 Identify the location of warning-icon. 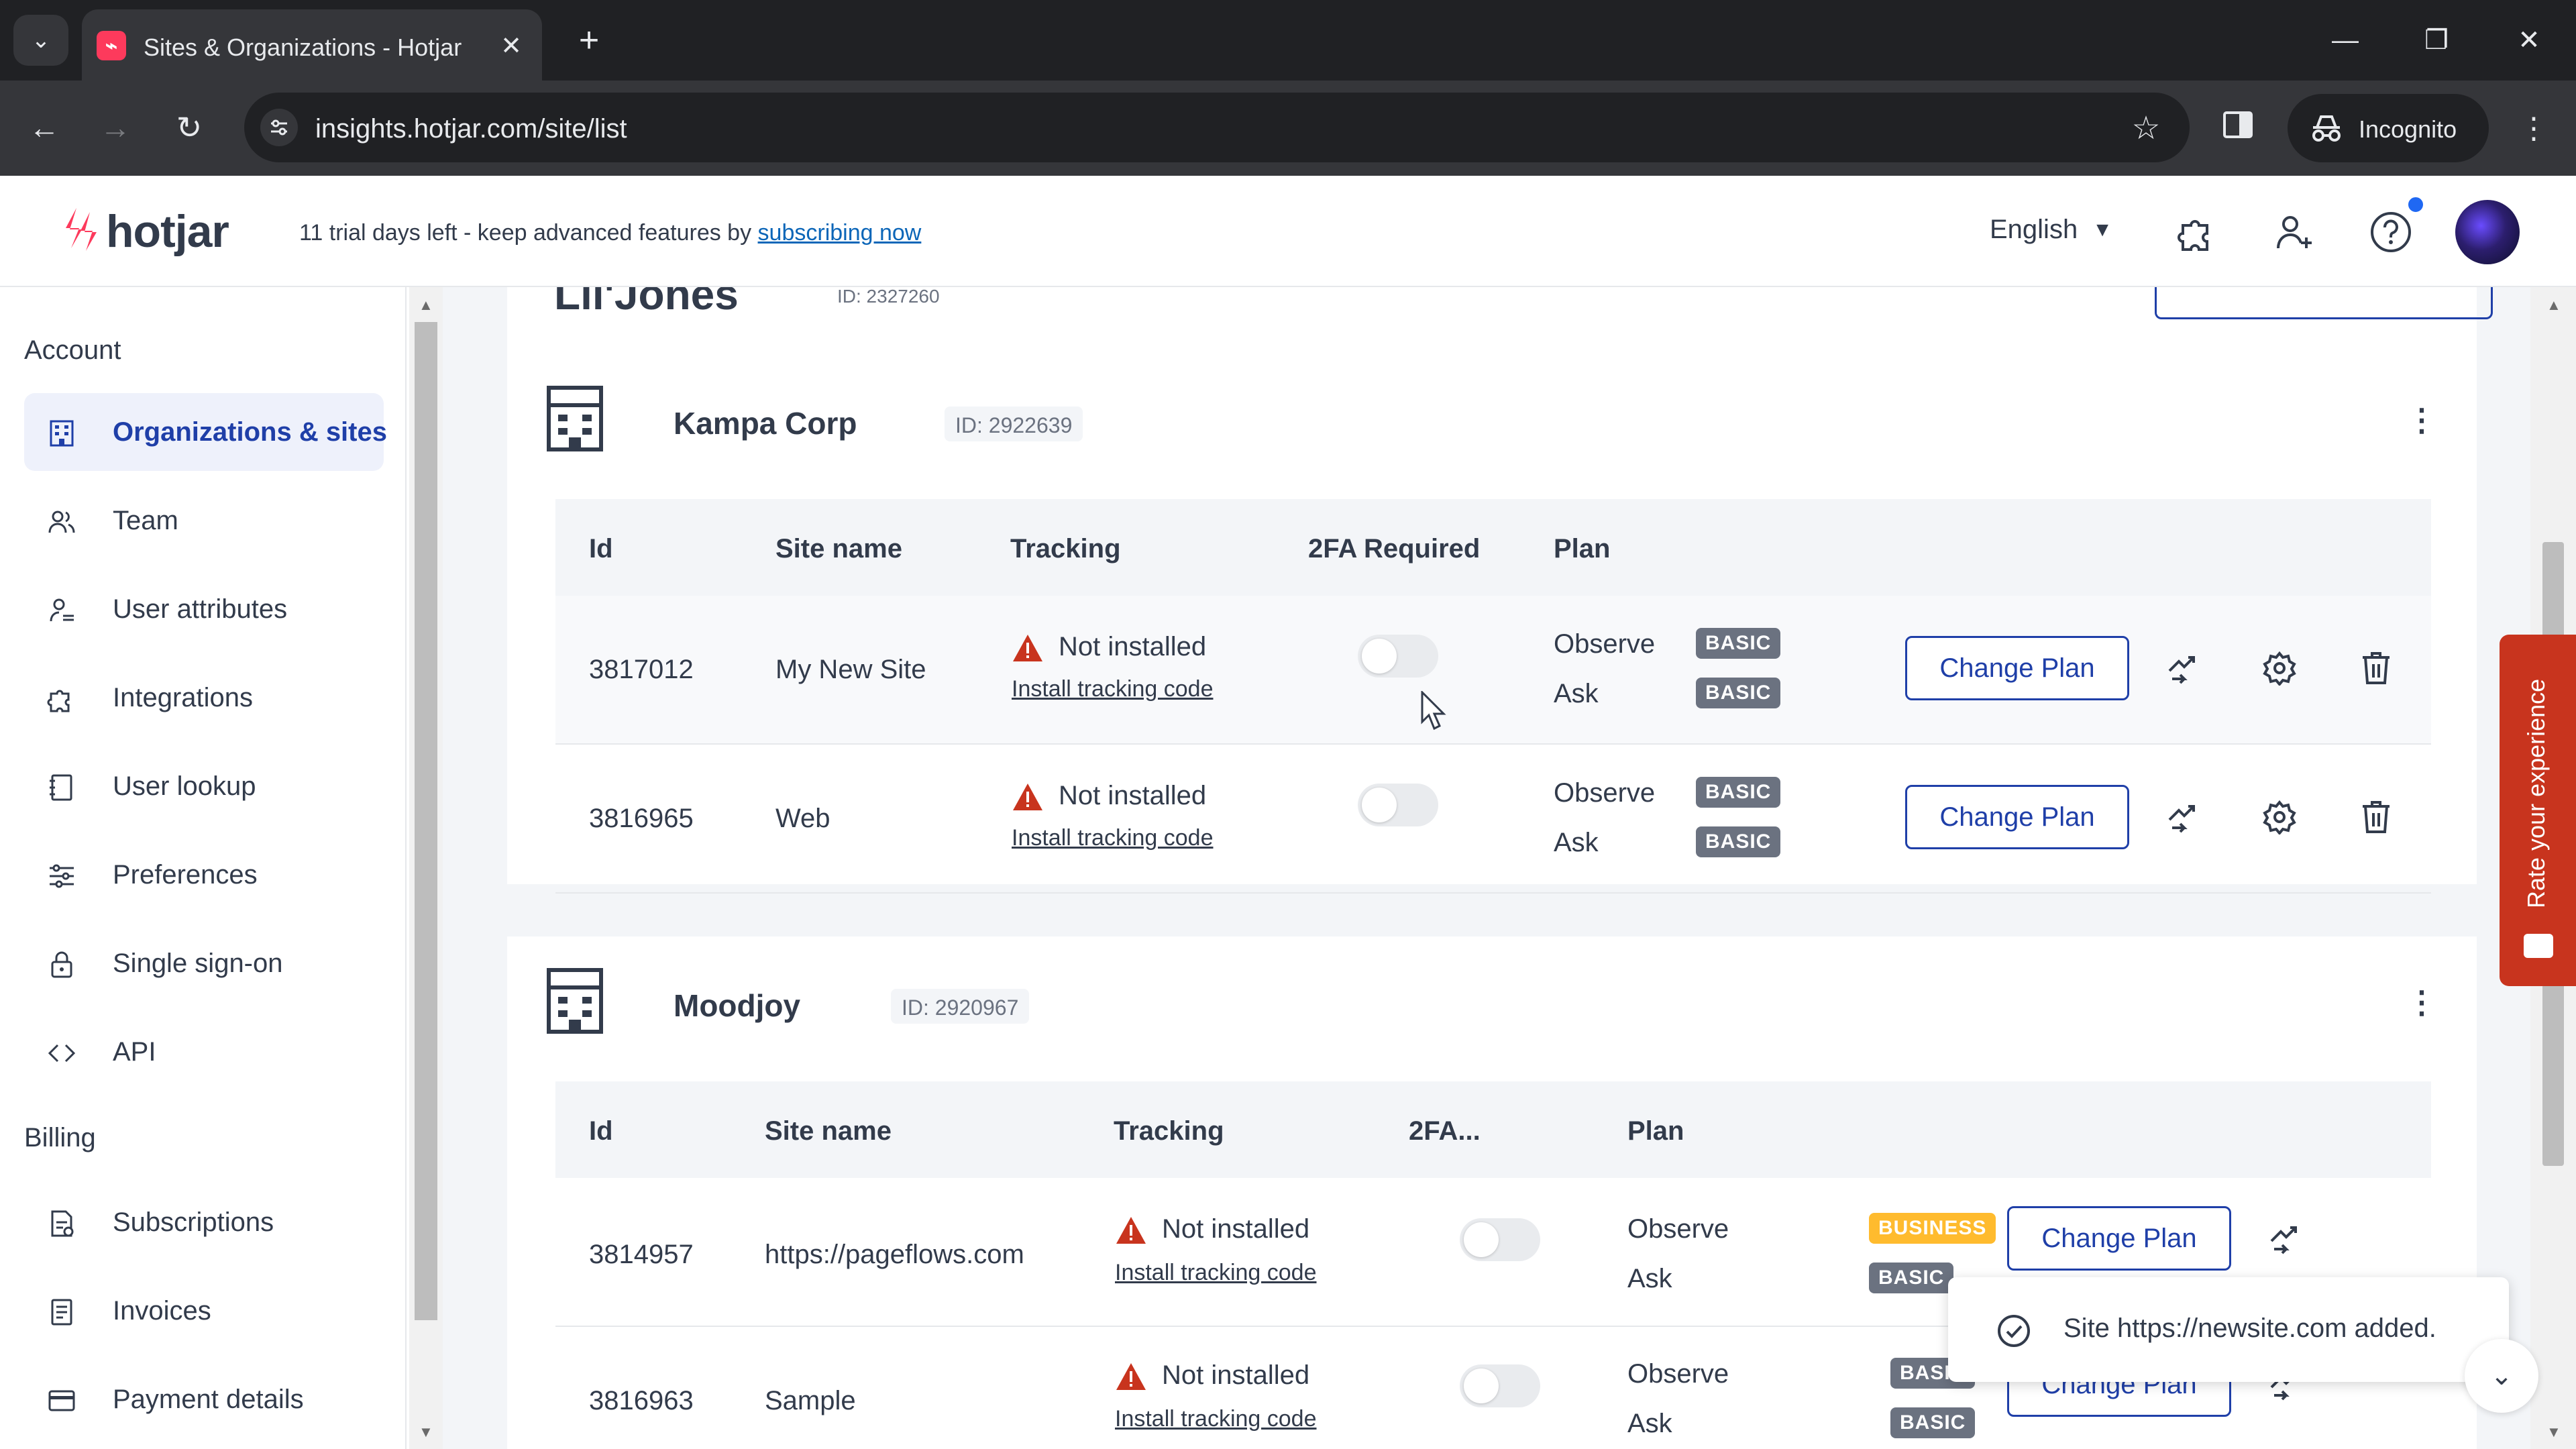
(1027, 648).